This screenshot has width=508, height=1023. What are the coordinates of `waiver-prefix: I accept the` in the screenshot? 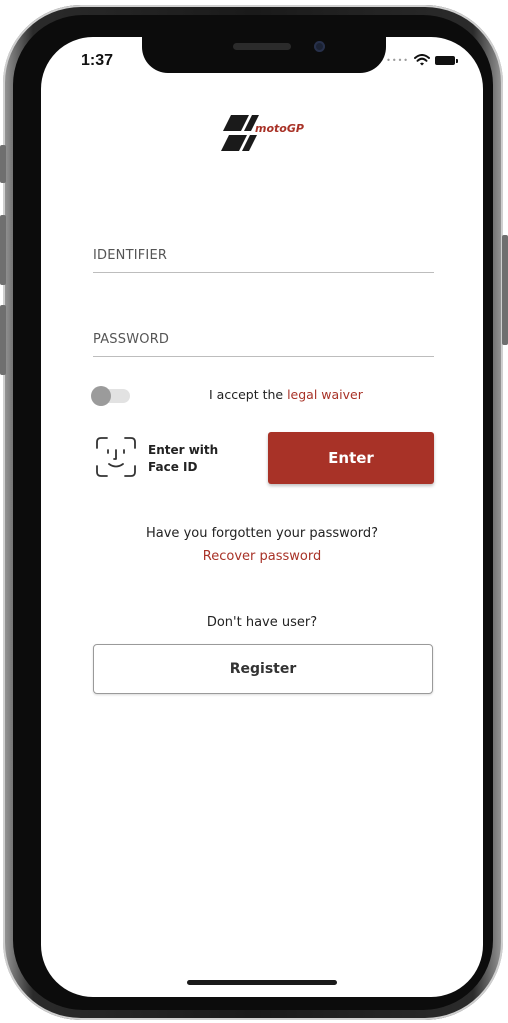 It's located at (248, 394).